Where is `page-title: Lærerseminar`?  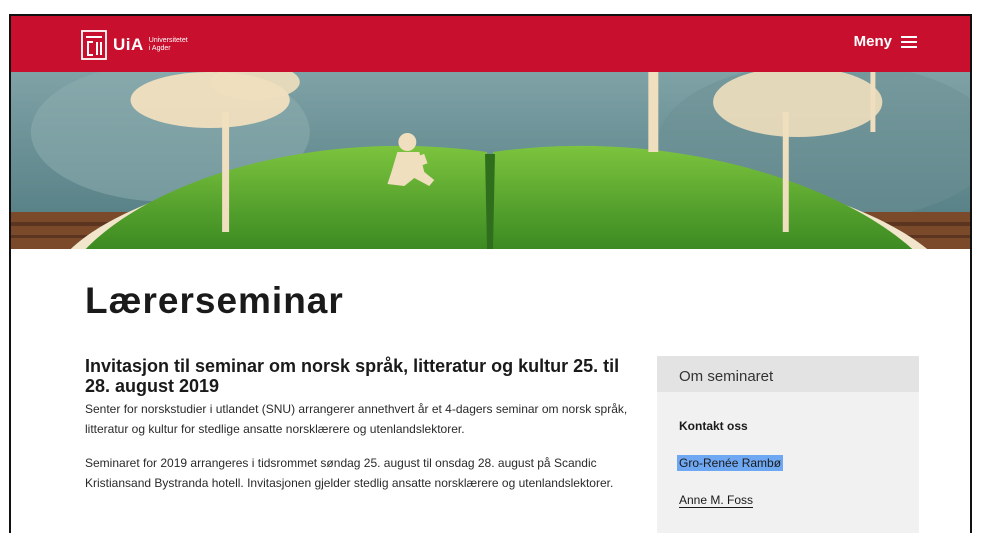
page-title: Lærerseminar is located at coordinates (214, 300).